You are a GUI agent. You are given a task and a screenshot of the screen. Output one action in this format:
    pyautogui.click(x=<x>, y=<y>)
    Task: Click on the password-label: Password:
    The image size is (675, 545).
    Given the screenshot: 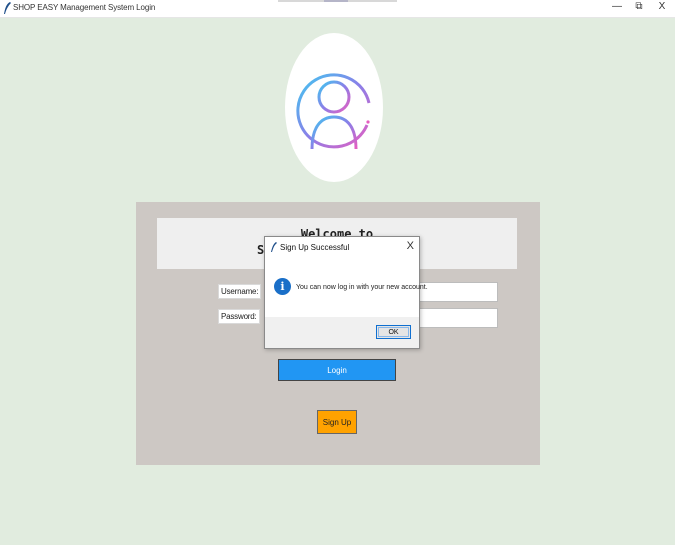 What is the action you would take?
    pyautogui.click(x=239, y=316)
    